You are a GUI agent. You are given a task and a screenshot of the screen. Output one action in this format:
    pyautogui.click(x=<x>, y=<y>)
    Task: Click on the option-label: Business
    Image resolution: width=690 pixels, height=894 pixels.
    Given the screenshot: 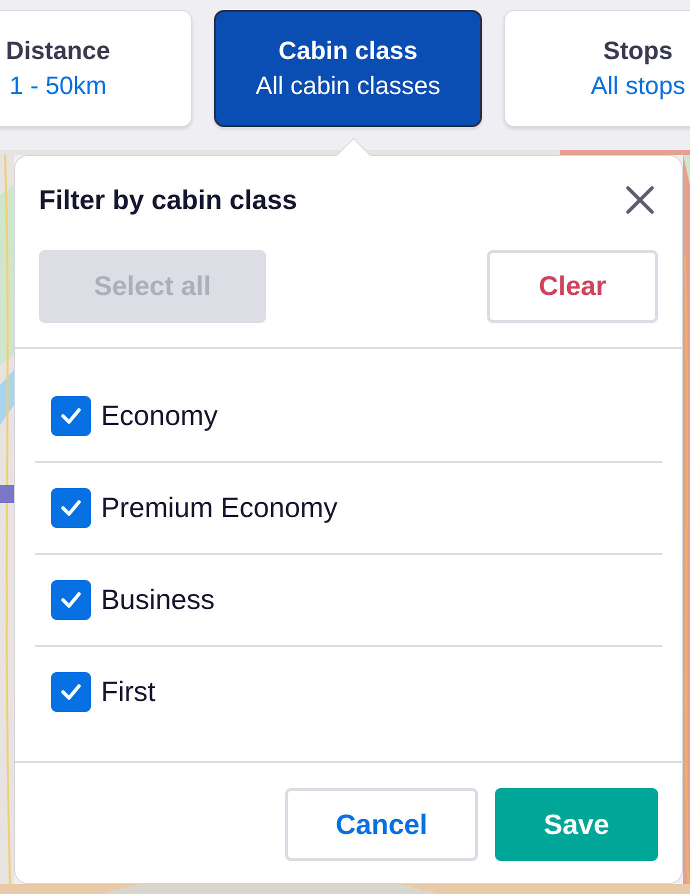 What is the action you would take?
    pyautogui.click(x=158, y=600)
    